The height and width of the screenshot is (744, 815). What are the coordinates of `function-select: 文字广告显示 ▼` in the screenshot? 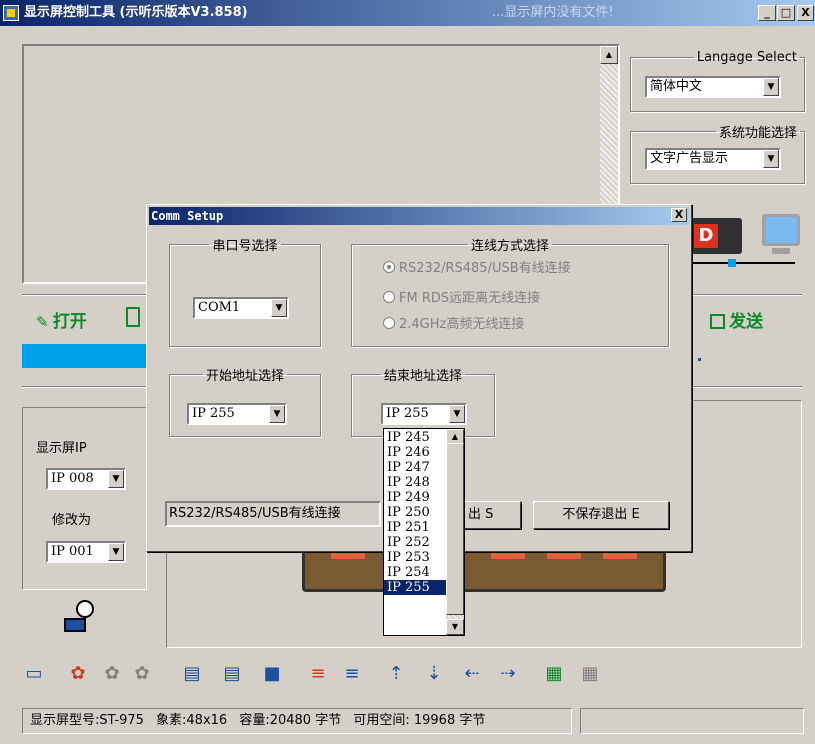 It's located at (713, 159).